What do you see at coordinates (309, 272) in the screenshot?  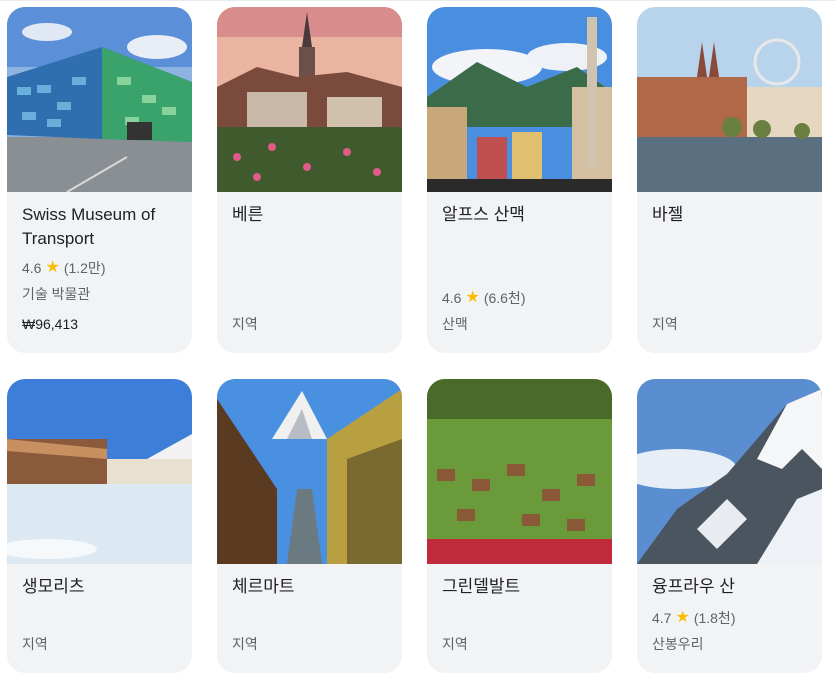 I see `place-info: 베른 지역` at bounding box center [309, 272].